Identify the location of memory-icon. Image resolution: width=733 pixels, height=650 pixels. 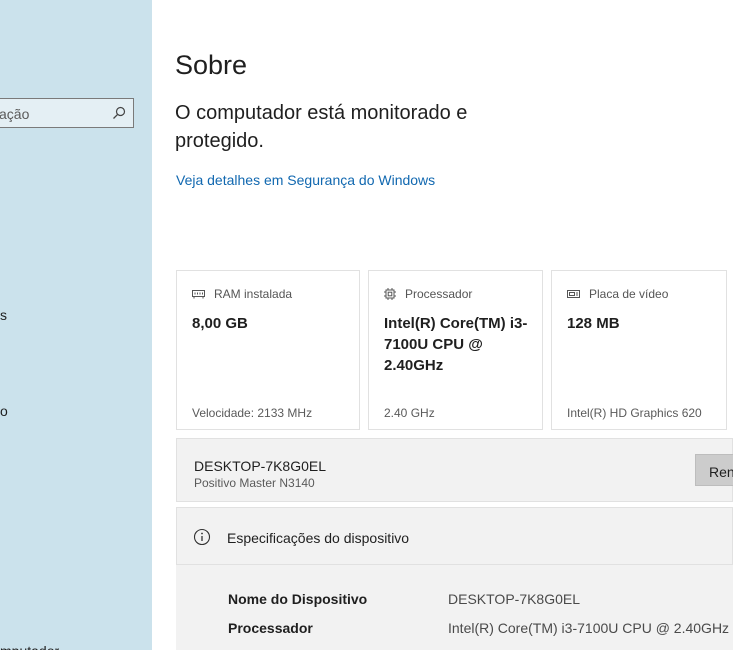
(198, 294).